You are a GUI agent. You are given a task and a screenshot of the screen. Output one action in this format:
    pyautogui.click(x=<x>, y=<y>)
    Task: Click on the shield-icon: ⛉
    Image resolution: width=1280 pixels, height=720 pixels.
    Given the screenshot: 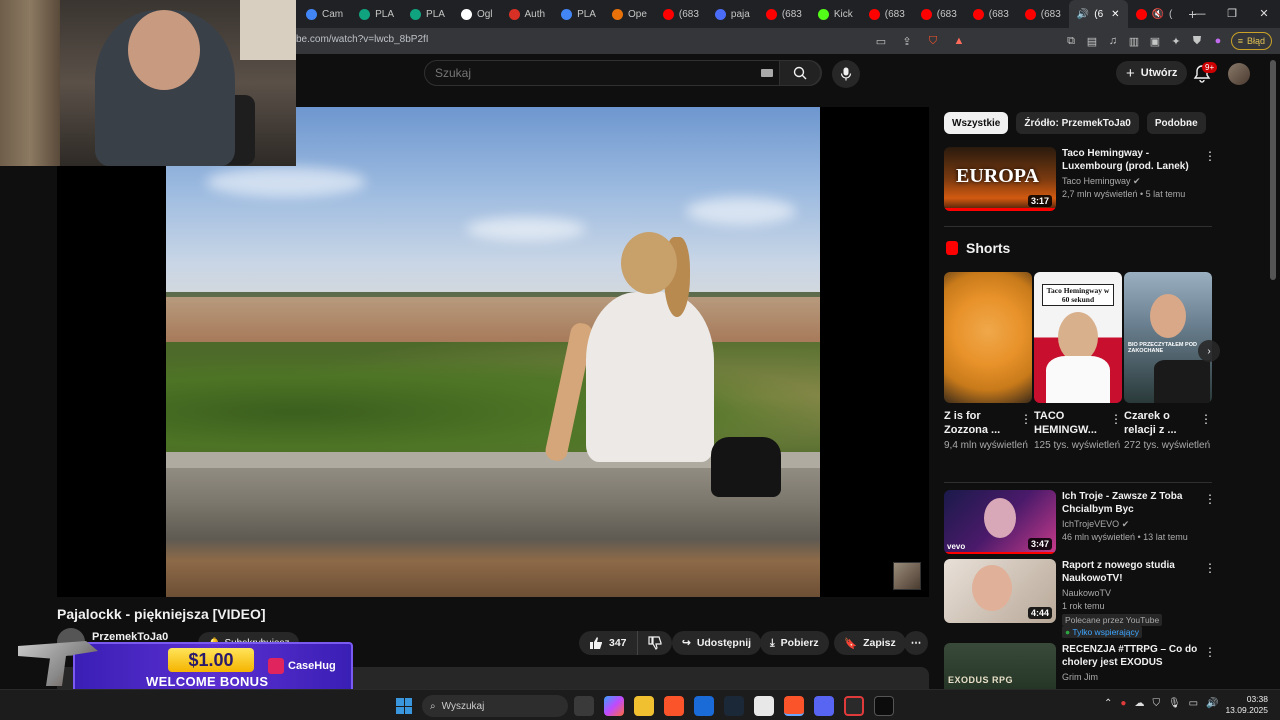 What is the action you would take?
    pyautogui.click(x=1156, y=703)
    